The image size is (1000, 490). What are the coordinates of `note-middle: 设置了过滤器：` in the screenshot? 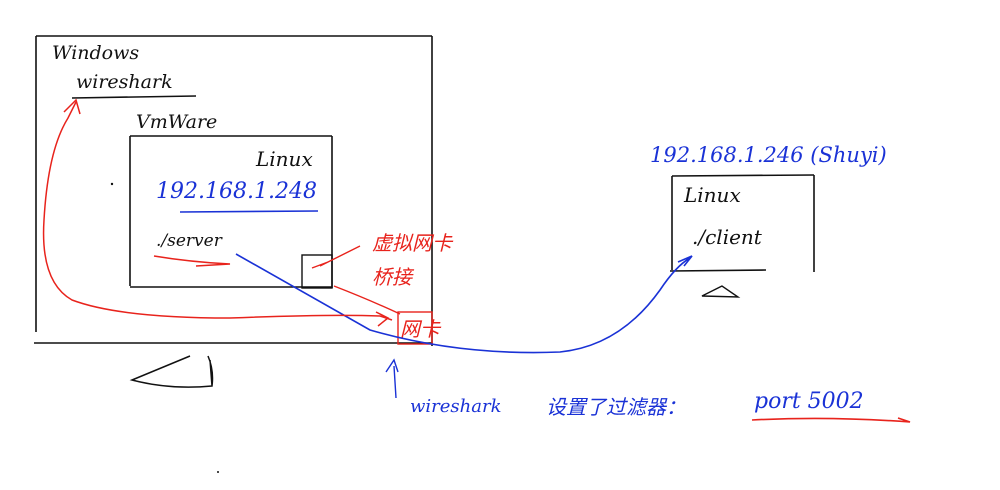 It's located at (616, 407).